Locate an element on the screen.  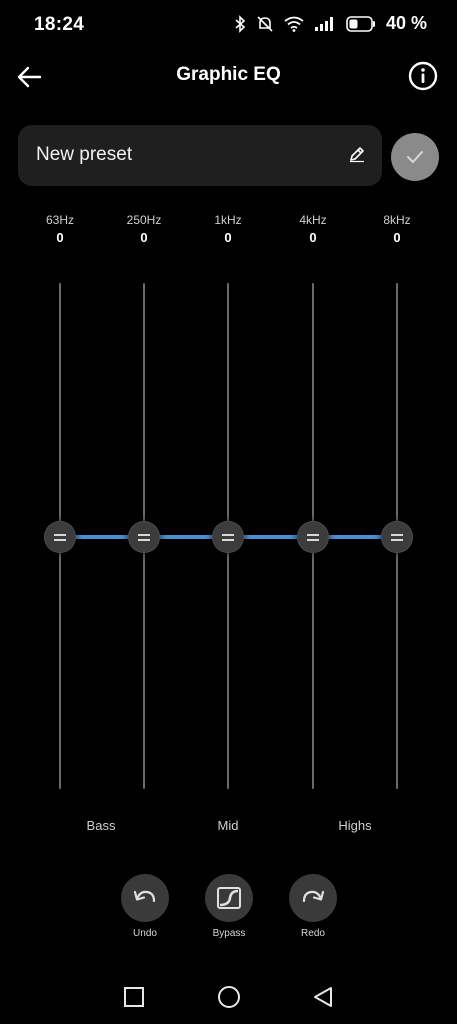
band-1khz: 1kHz 0 is located at coordinates (228, 229).